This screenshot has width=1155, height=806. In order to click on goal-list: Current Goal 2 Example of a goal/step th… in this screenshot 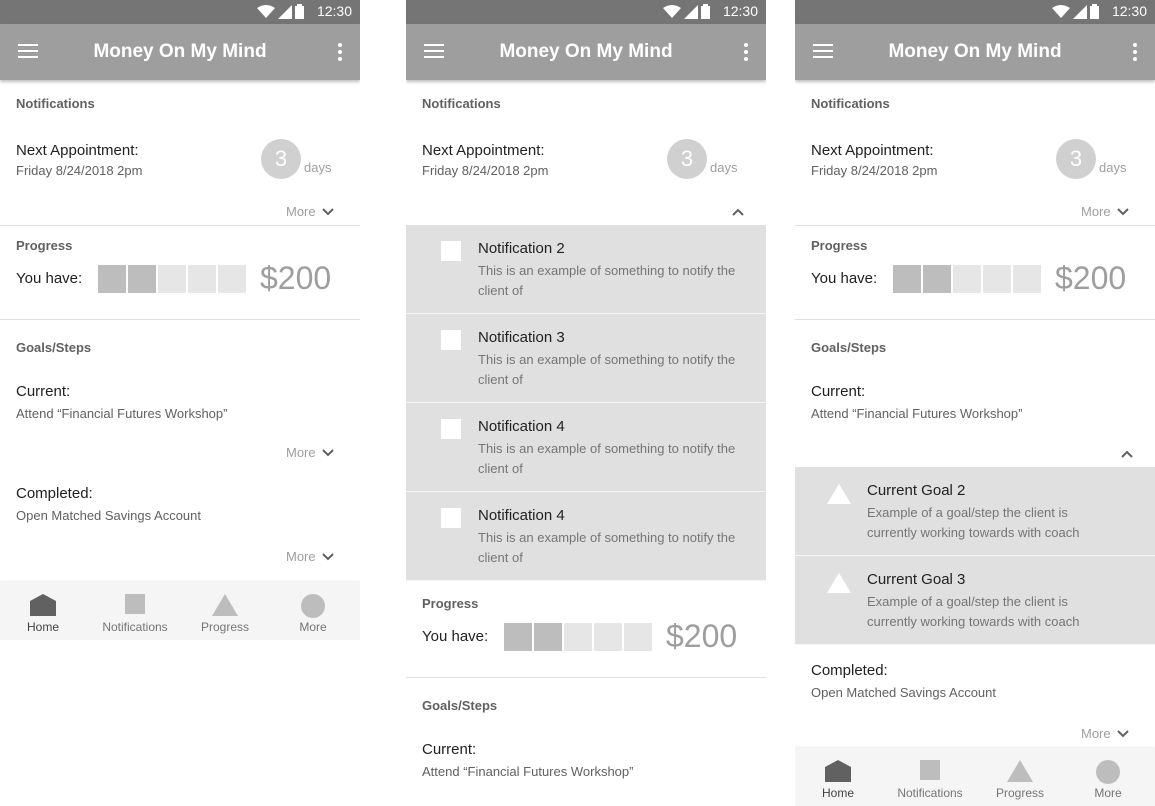, I will do `click(975, 556)`.